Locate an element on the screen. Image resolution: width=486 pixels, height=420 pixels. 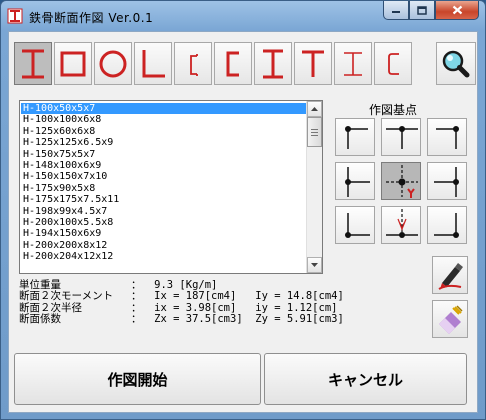
minimize-icon is located at coordinates (396, 12).